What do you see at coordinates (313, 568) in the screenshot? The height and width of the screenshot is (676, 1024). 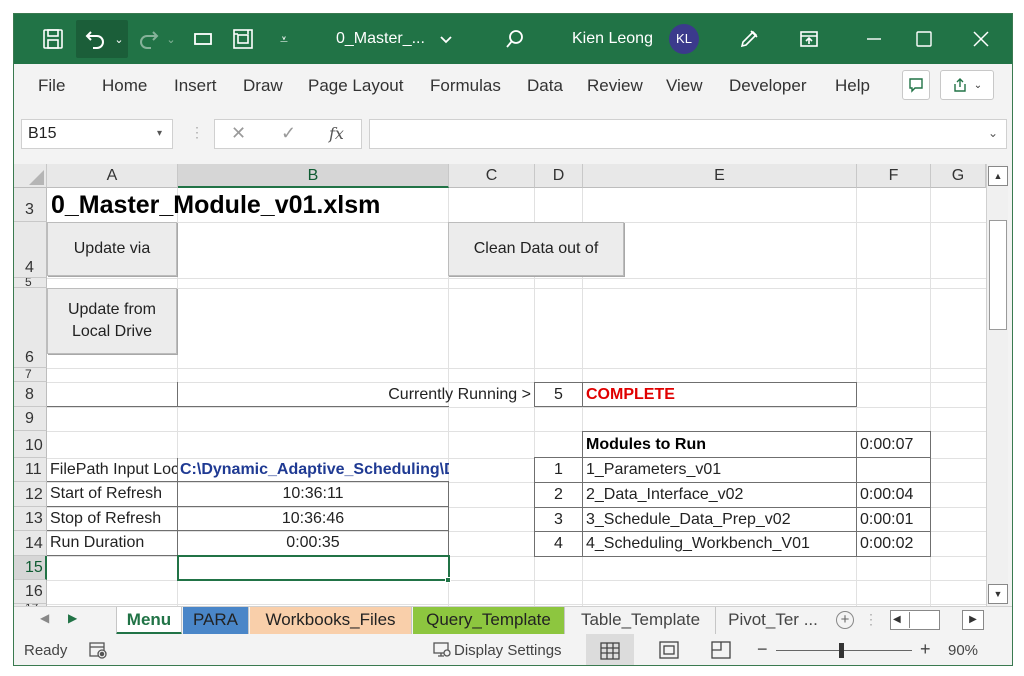 I see `active-cell-b15` at bounding box center [313, 568].